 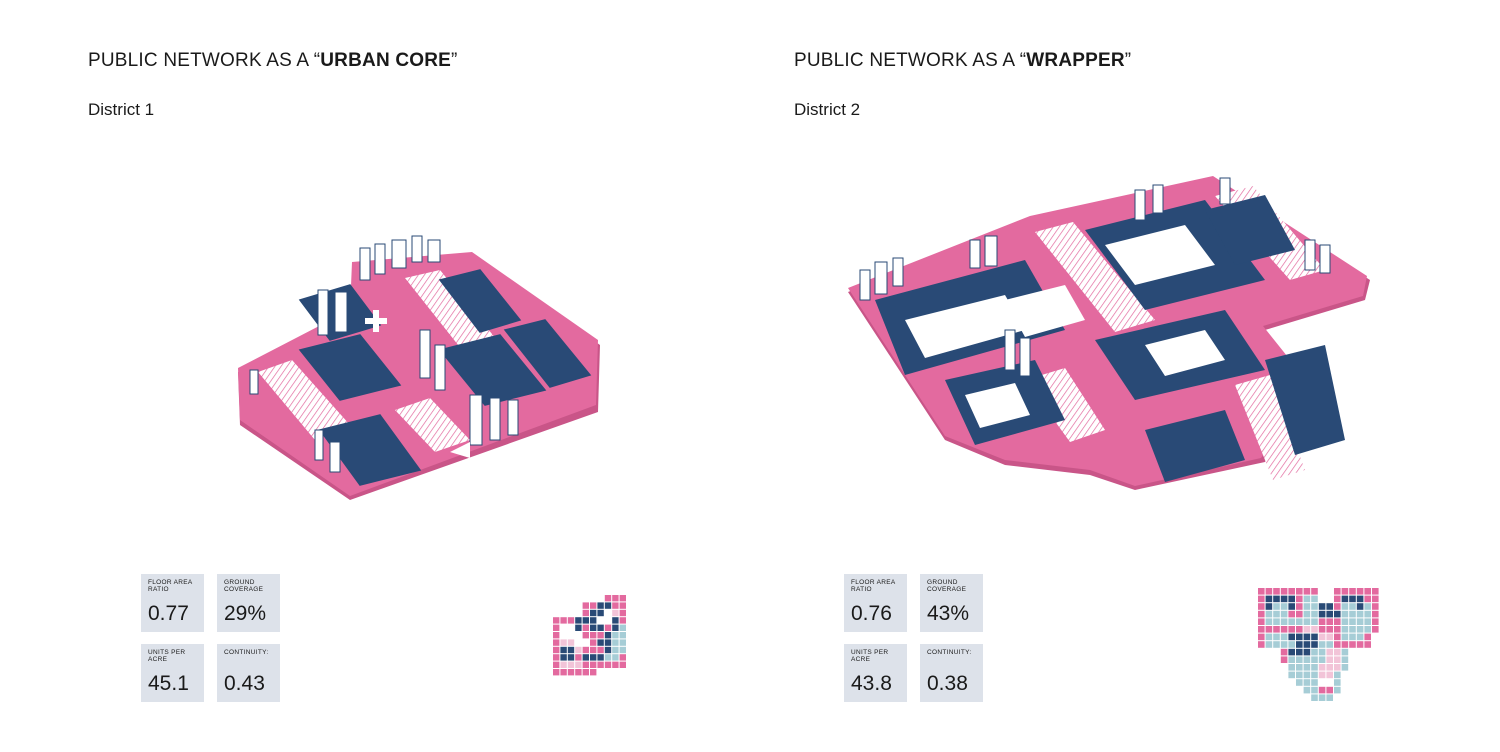 I want to click on ground-coverage-card: GROUND COVERAGE 29%, so click(x=248, y=603).